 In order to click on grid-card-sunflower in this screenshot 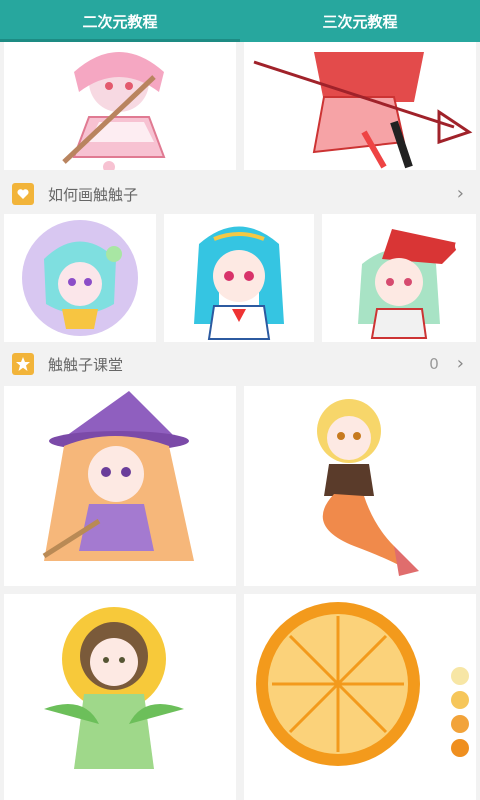, I will do `click(120, 697)`.